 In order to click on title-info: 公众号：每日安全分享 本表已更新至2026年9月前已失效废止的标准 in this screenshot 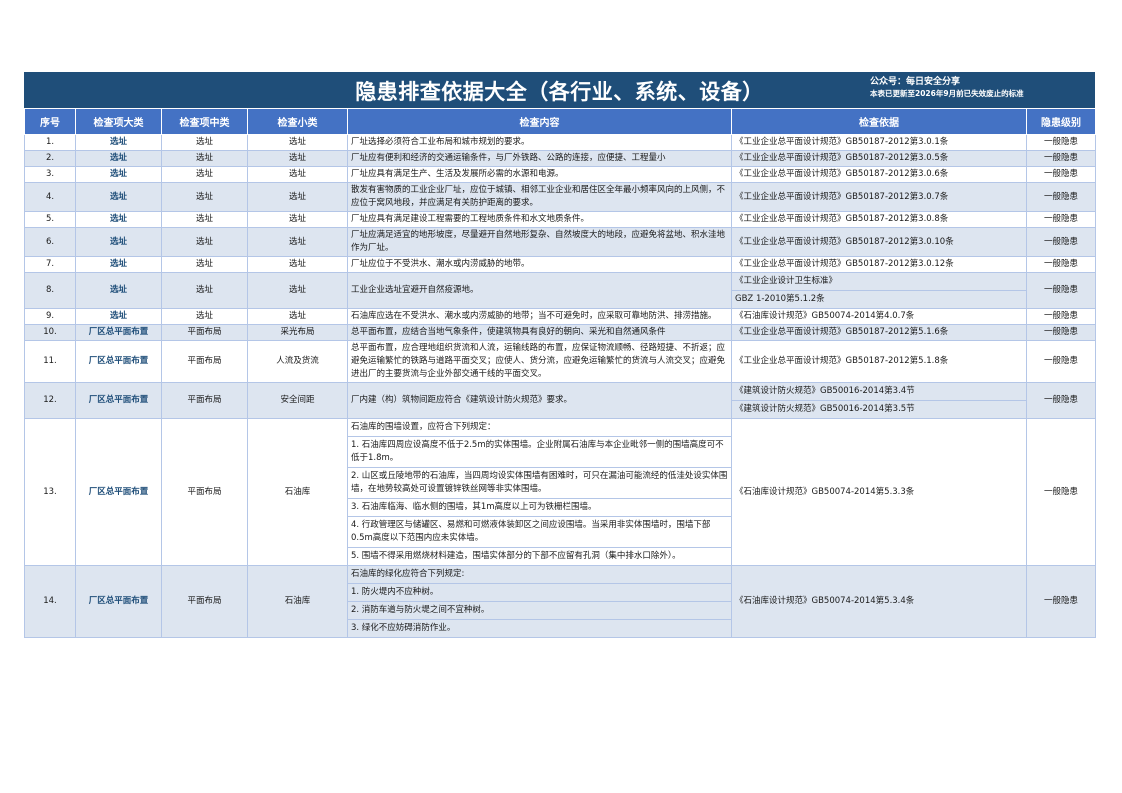, I will do `click(947, 88)`.